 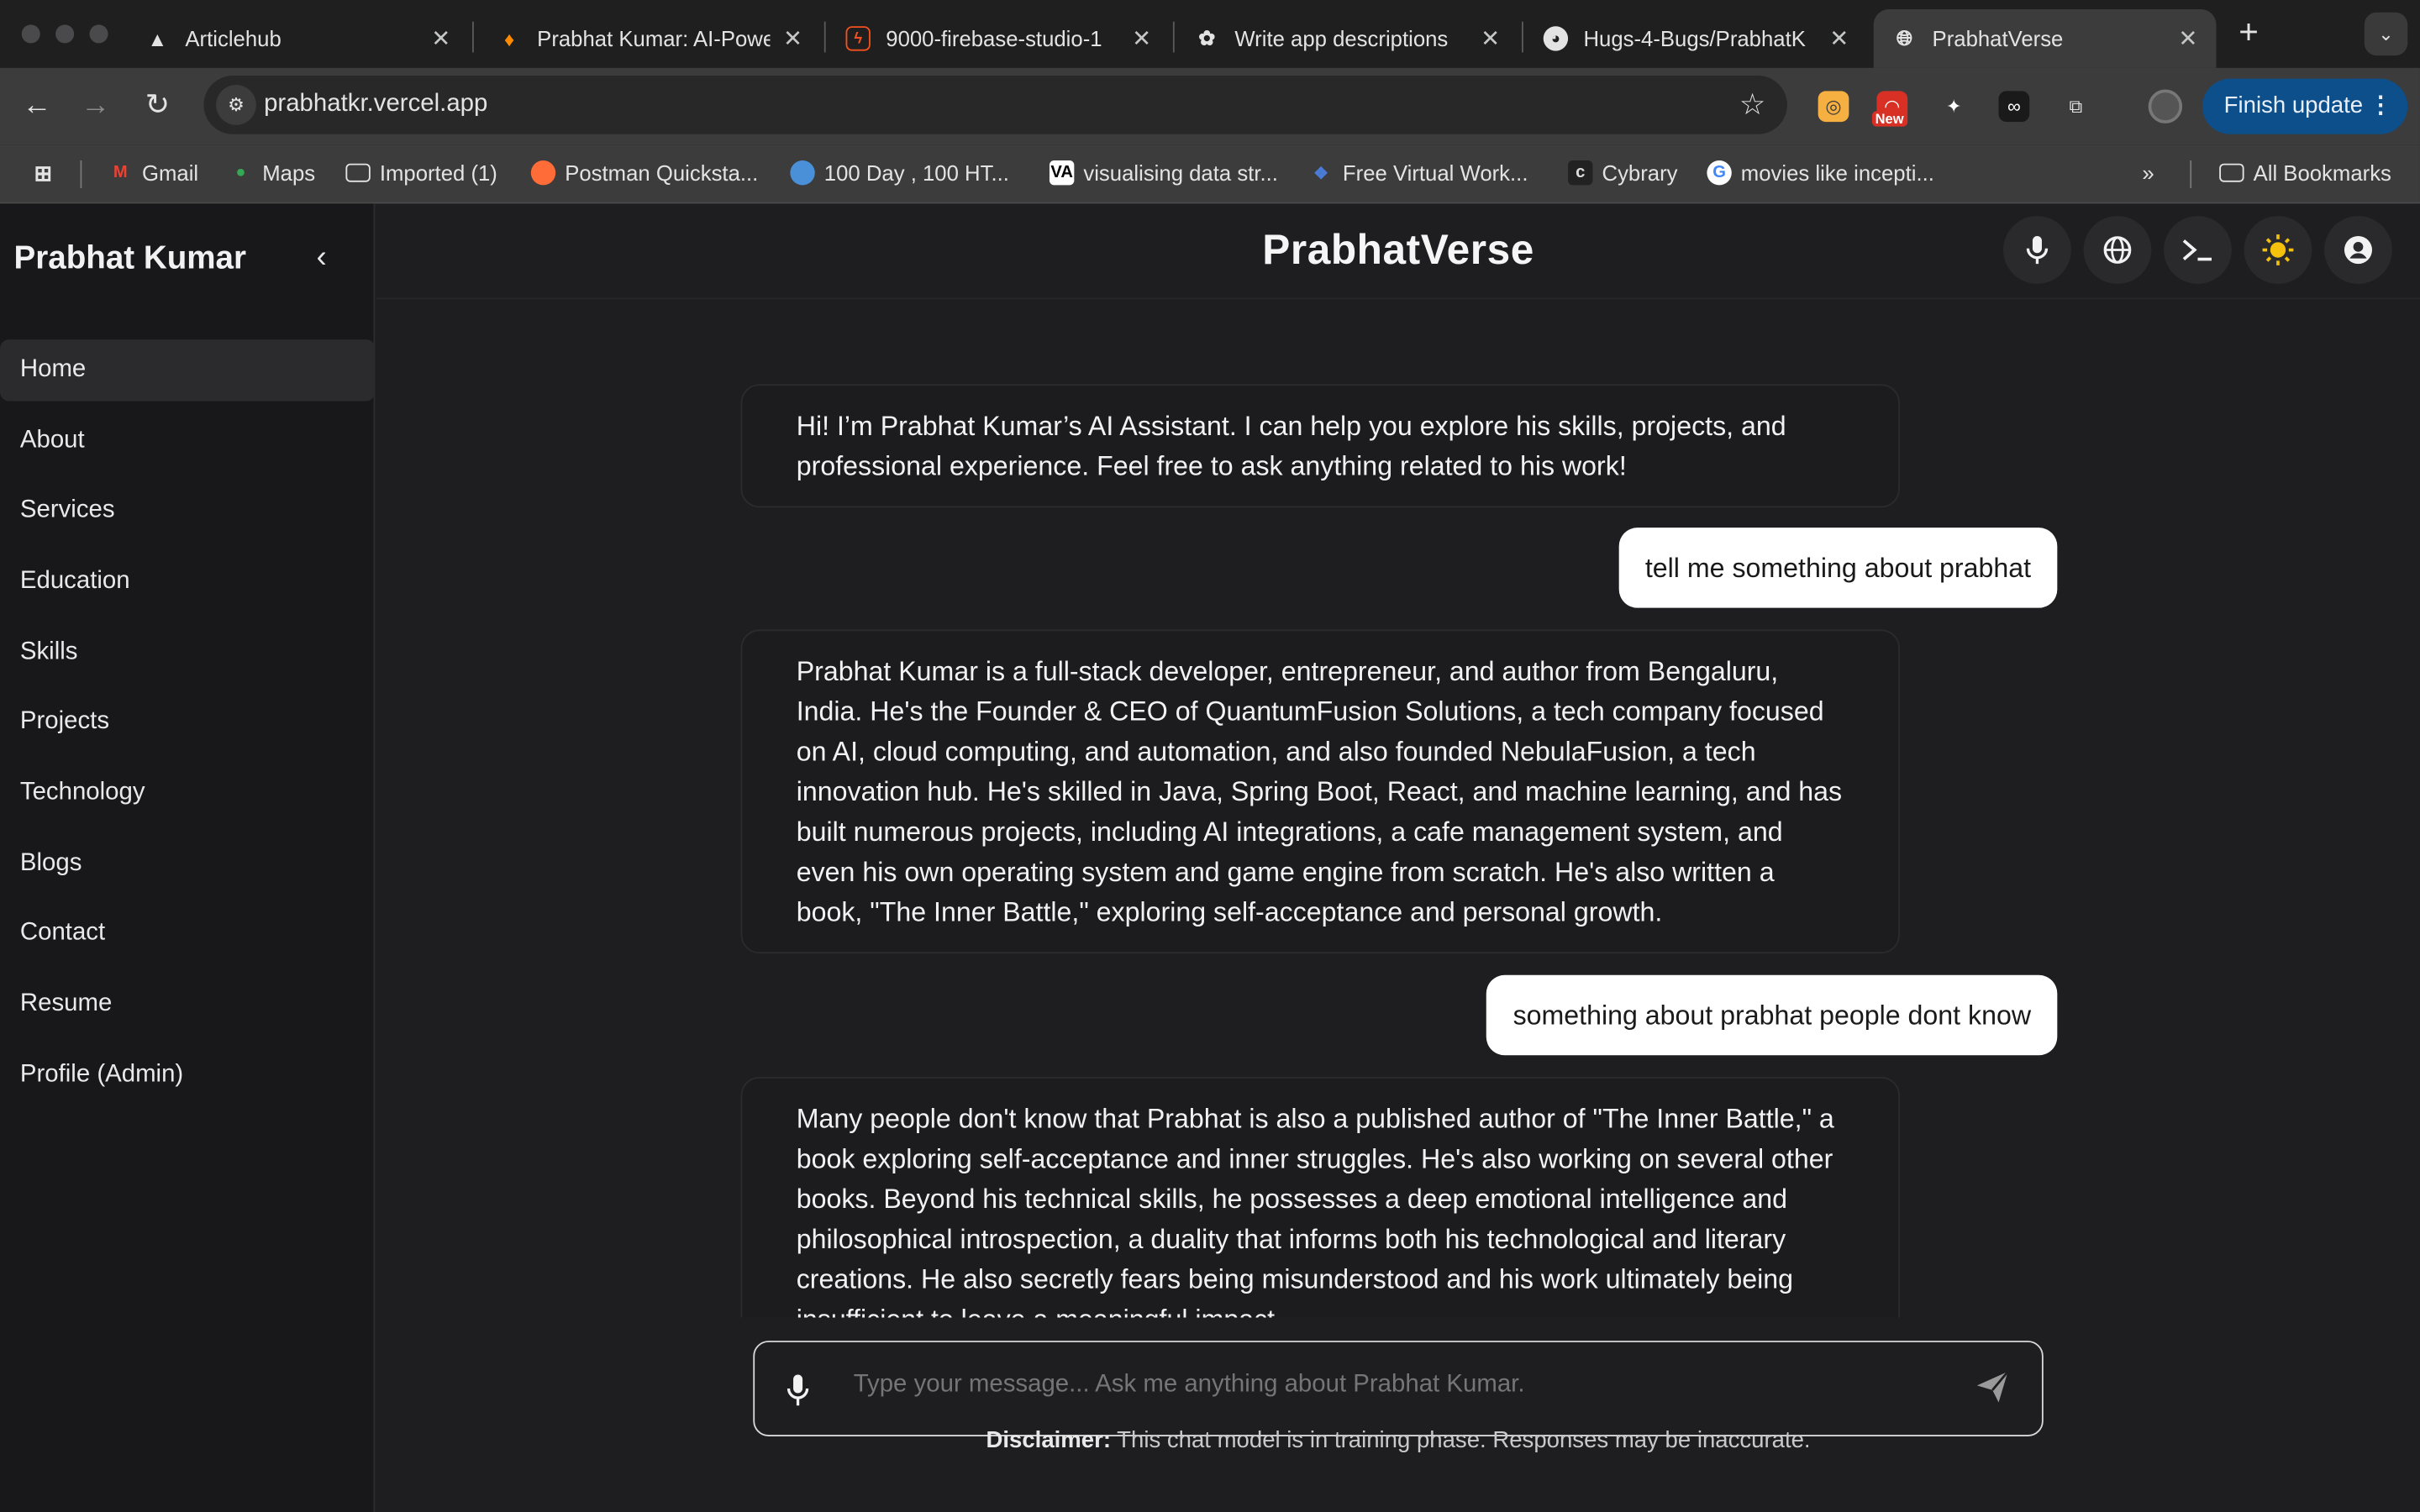 I want to click on new-tab-button: +, so click(x=2248, y=31).